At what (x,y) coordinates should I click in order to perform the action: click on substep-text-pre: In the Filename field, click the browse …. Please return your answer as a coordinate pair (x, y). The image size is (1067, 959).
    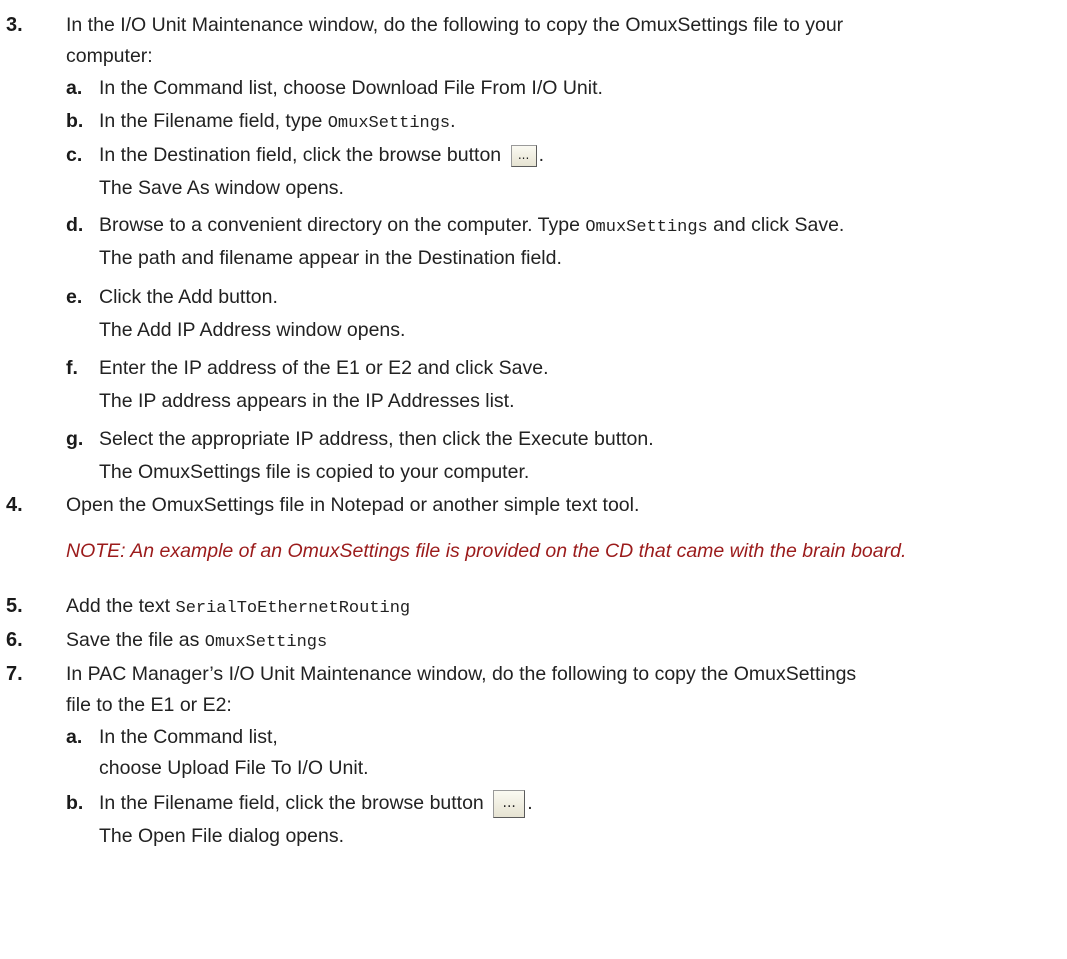
    Looking at the image, I should click on (294, 803).